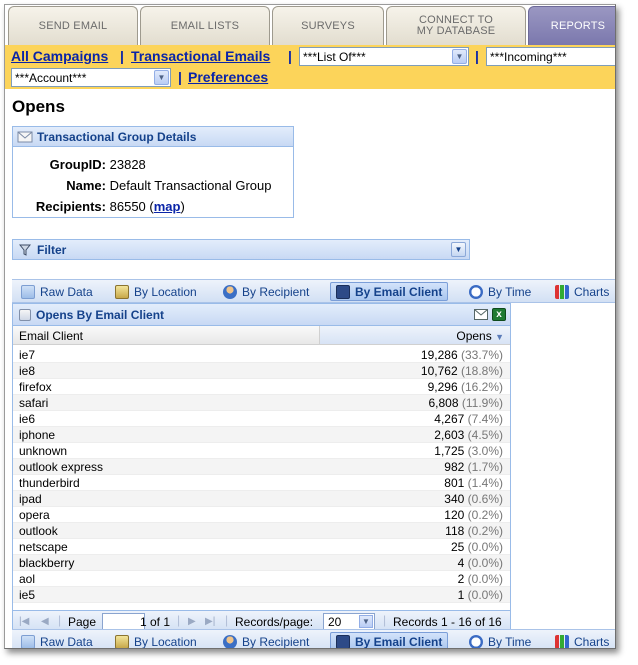 The width and height of the screenshot is (638, 665). What do you see at coordinates (52, 249) in the screenshot?
I see `filter-title: Filter` at bounding box center [52, 249].